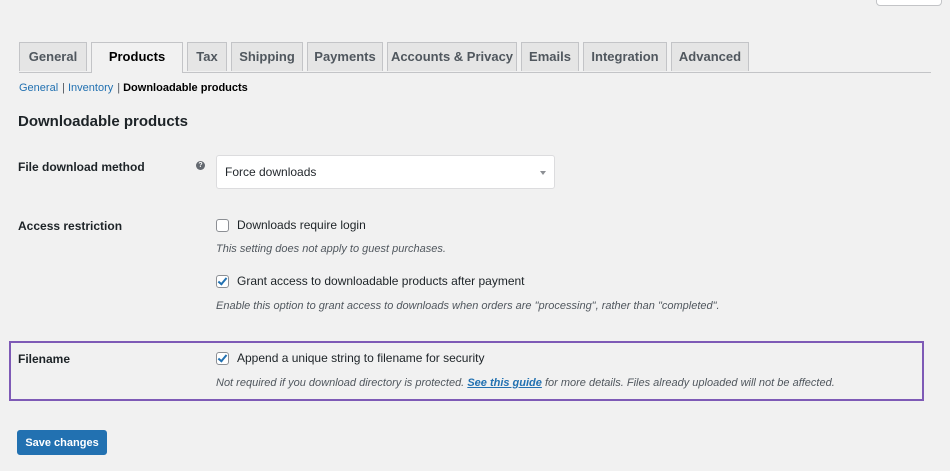 The image size is (950, 471). I want to click on access-restriction-label: Access restriction, so click(70, 226).